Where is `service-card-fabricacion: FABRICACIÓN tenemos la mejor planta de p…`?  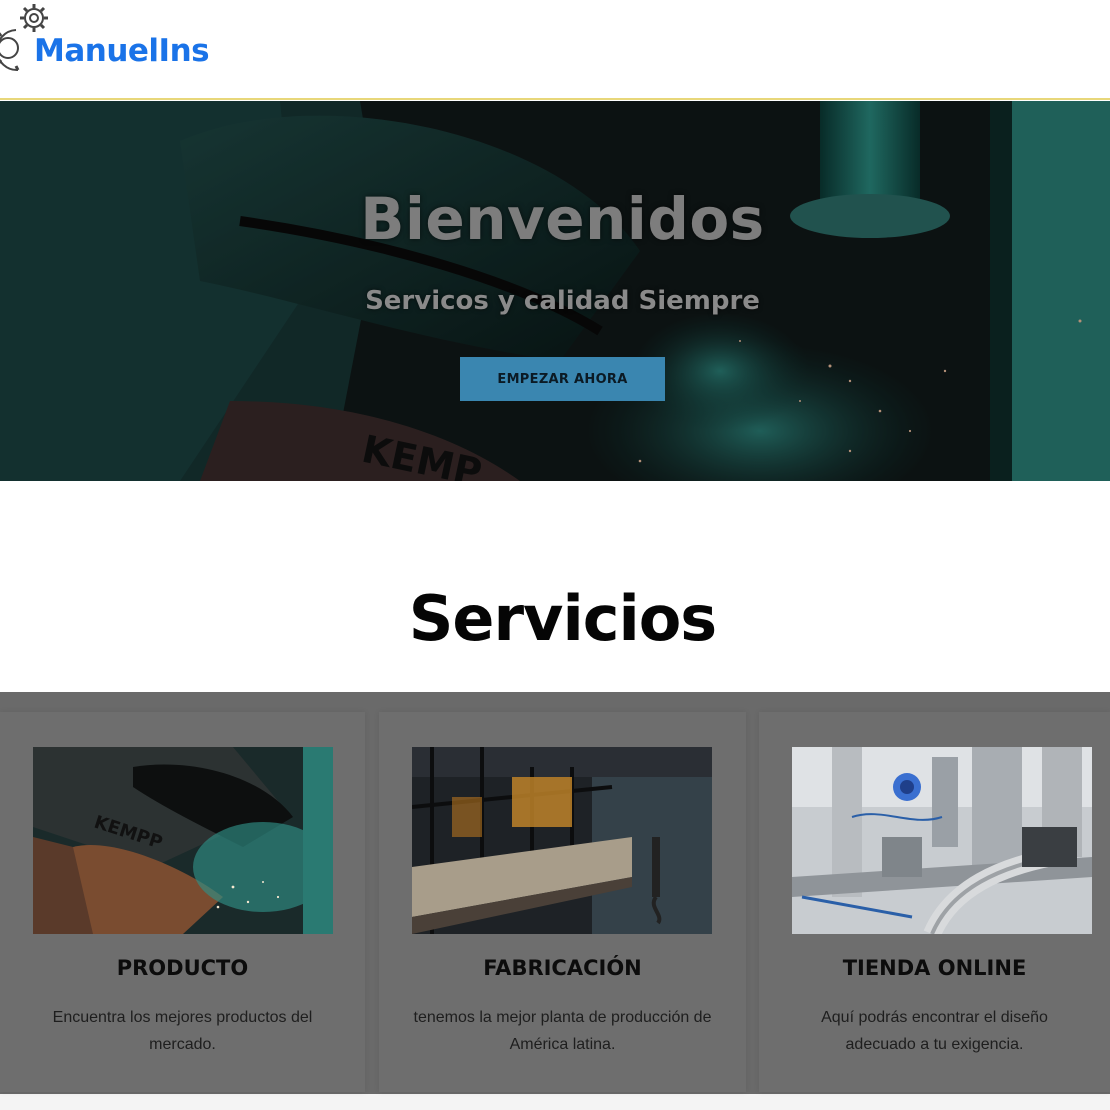
service-card-fabricacion: FABRICACIÓN tenemos la mejor planta de p… is located at coordinates (562, 902).